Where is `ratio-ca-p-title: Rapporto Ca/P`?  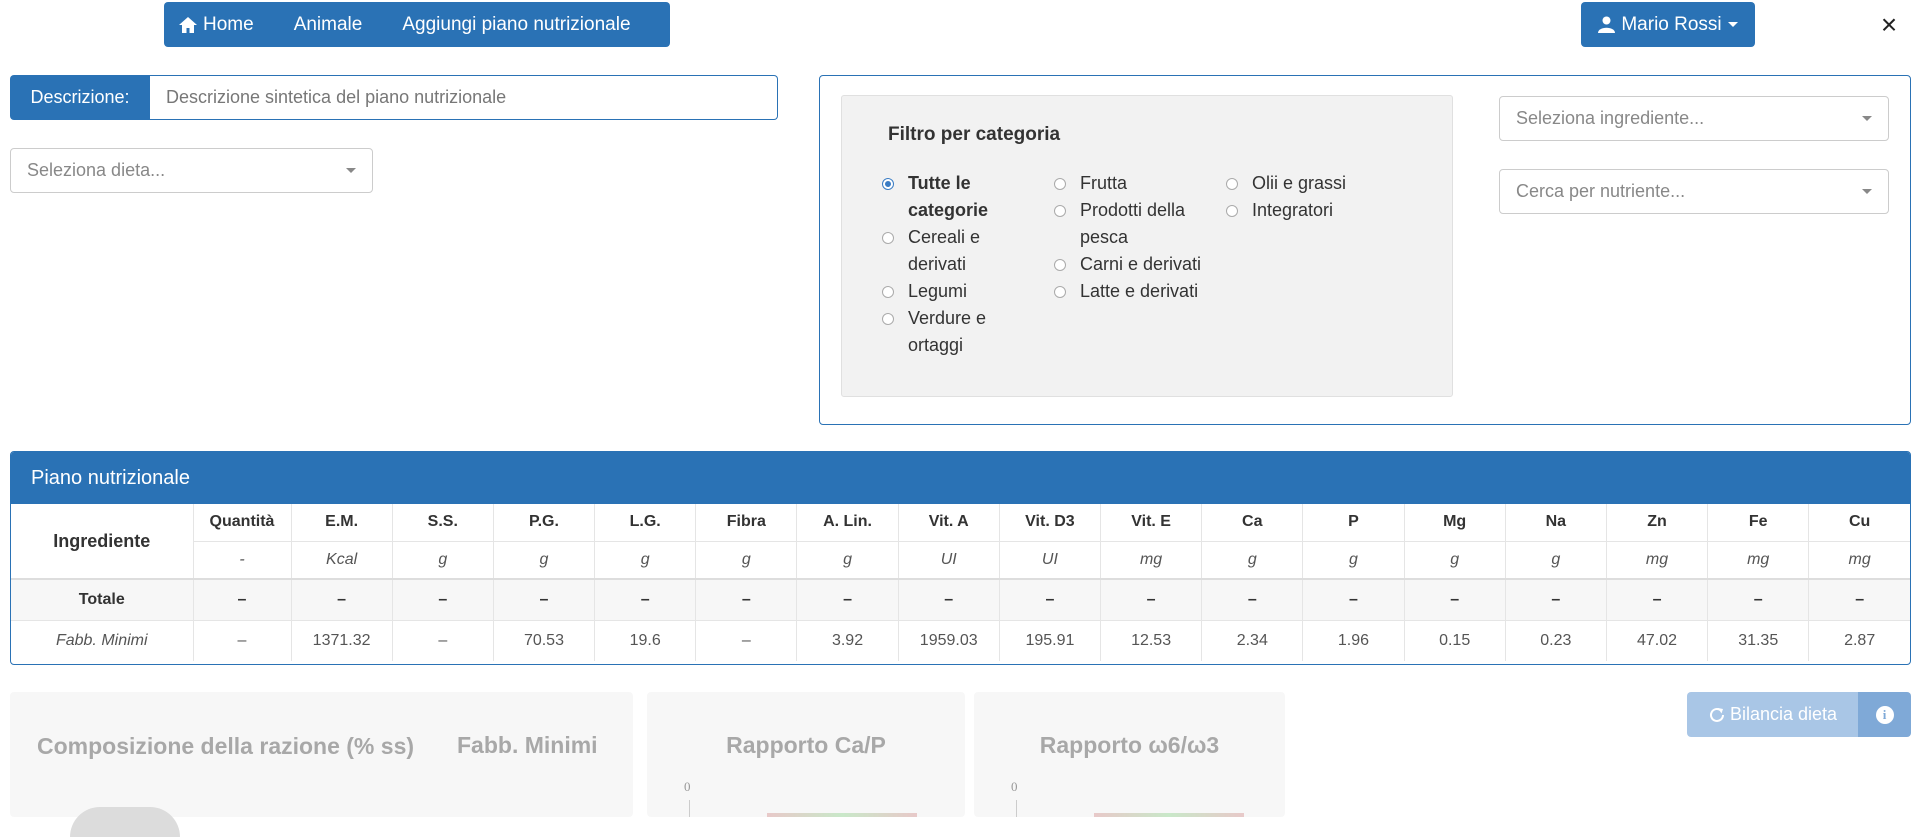
ratio-ca-p-title: Rapporto Ca/P is located at coordinates (806, 745).